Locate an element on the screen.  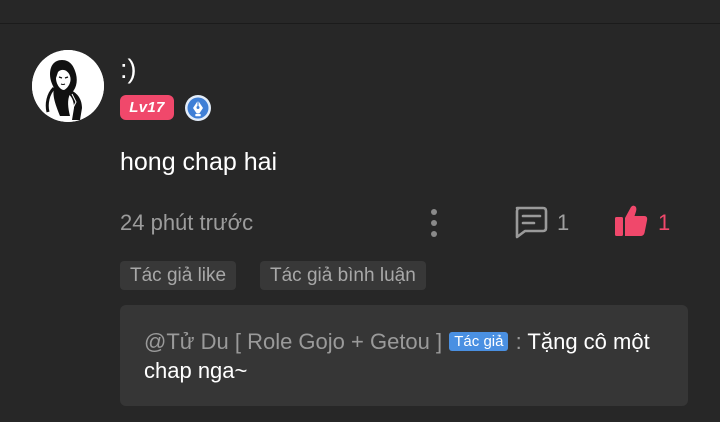
comment-text: hong chap hai is located at coordinates (199, 162).